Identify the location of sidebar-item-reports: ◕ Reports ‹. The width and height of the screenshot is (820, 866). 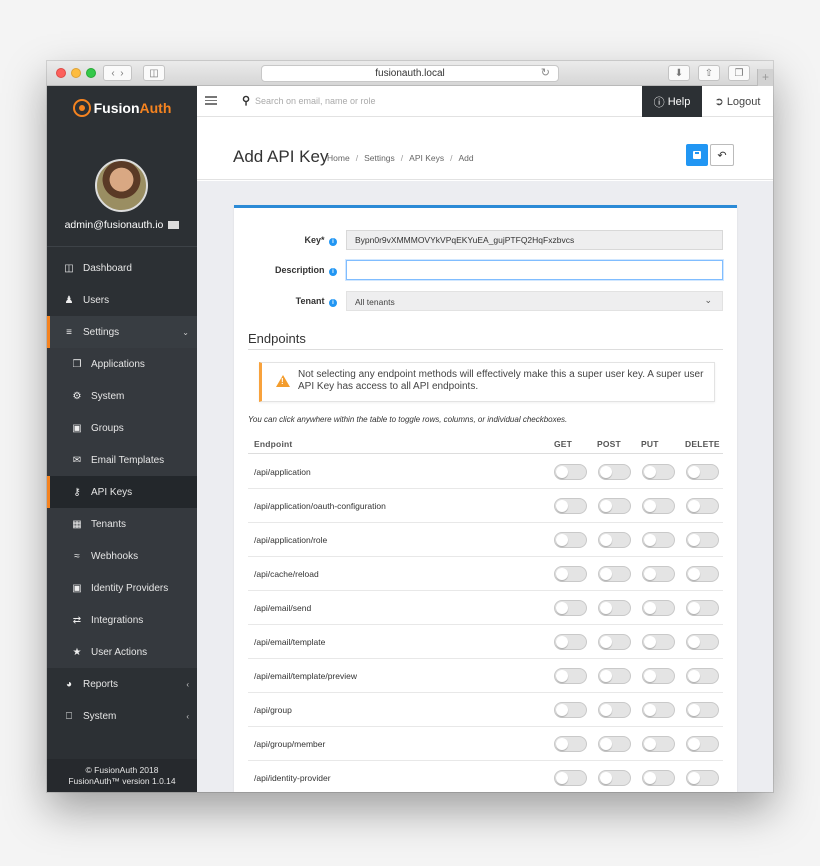
(122, 684).